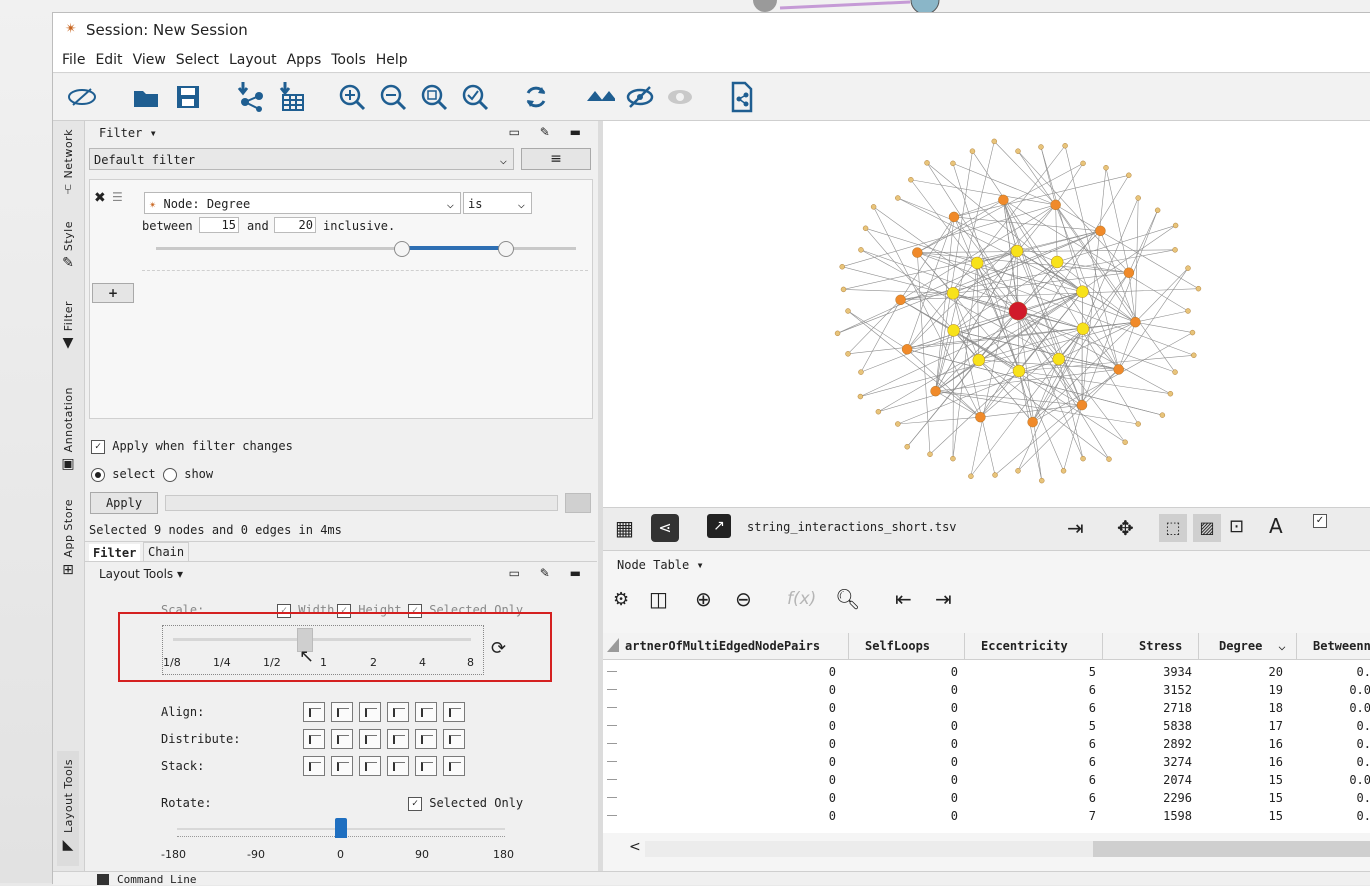 The height and width of the screenshot is (886, 1370). Describe the element at coordinates (983, 798) in the screenshot. I see `table-row: 0062296150.` at that location.